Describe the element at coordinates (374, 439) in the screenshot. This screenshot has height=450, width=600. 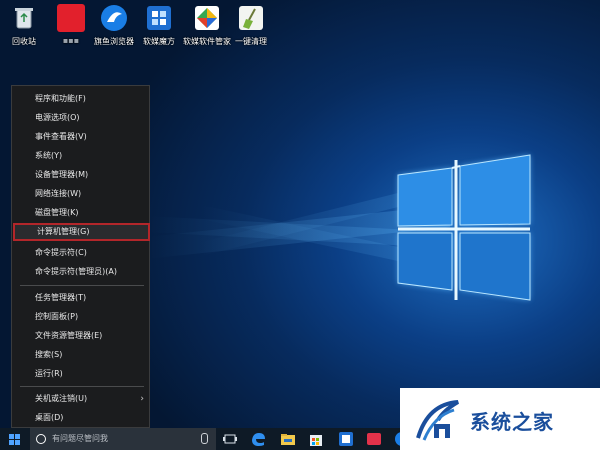
I see `red-app-icon` at that location.